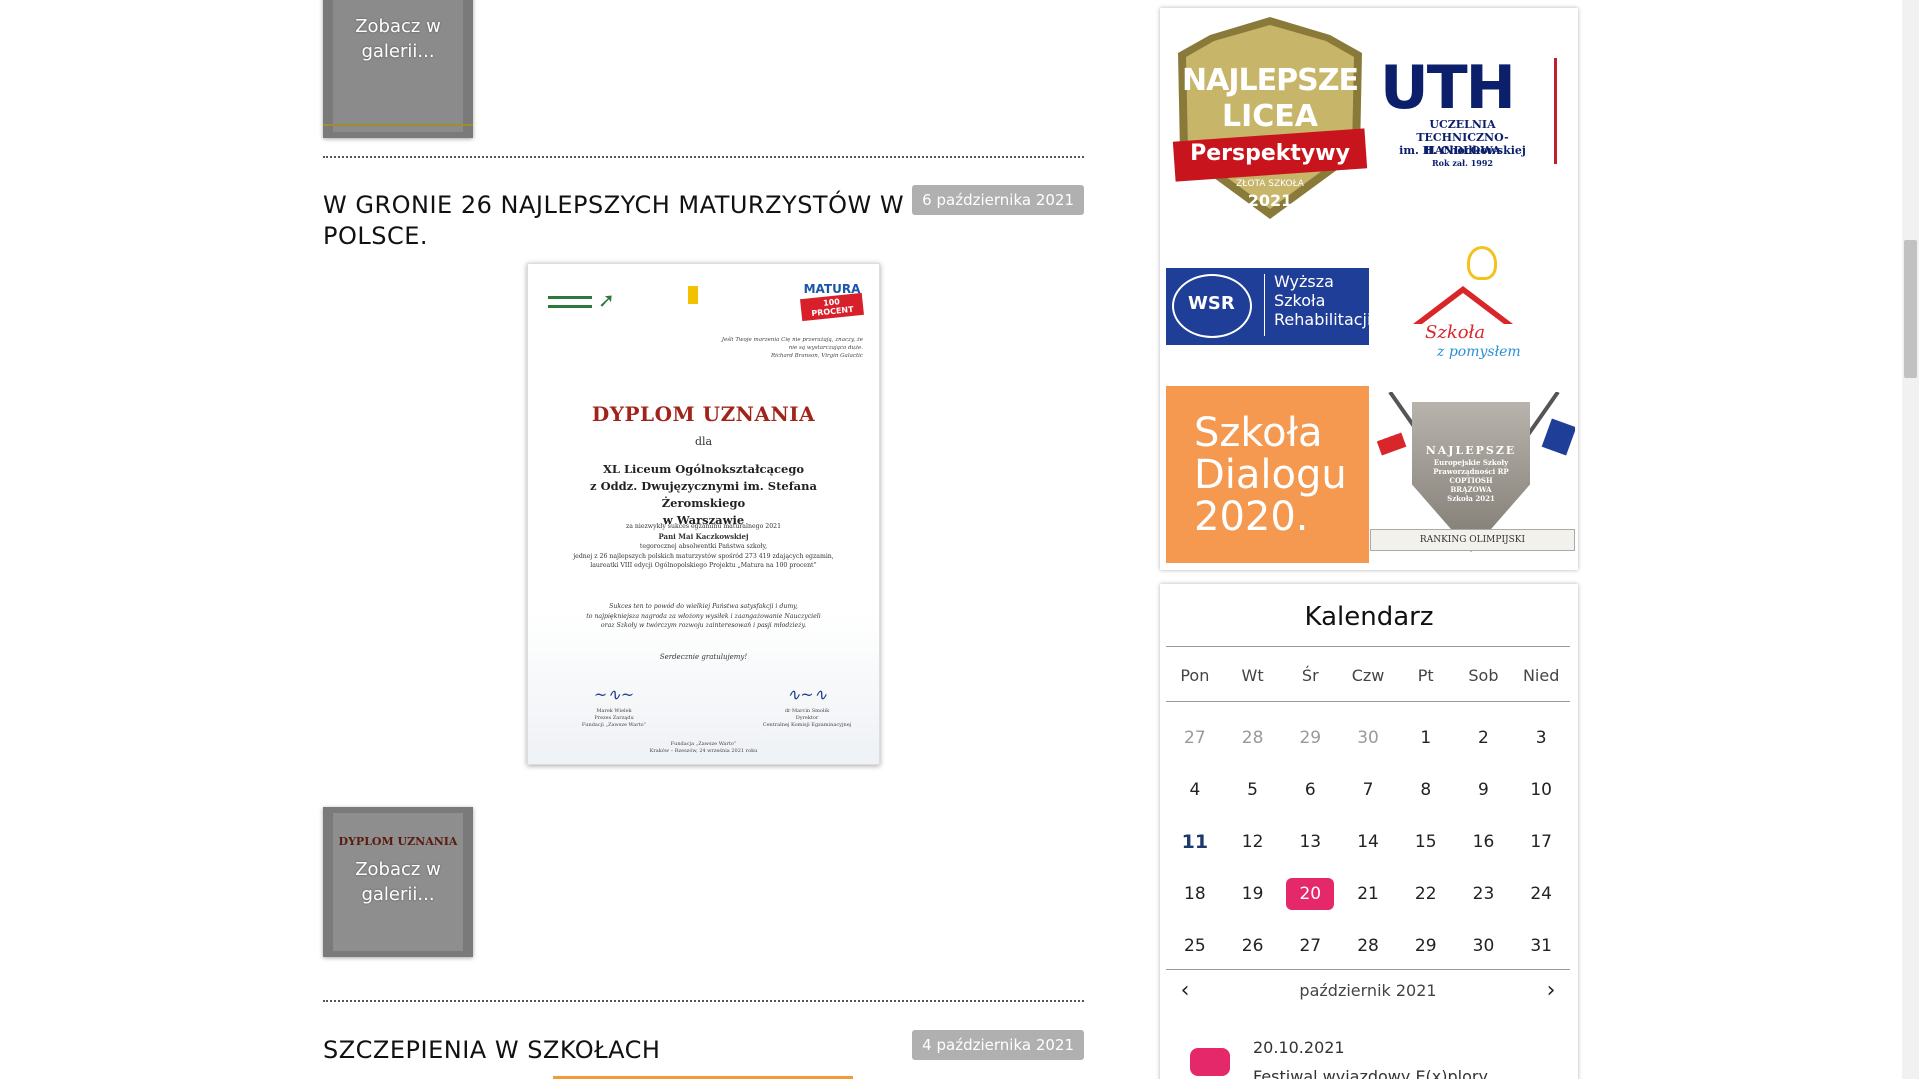  What do you see at coordinates (1541, 894) in the screenshot?
I see `calendar-day: 24` at bounding box center [1541, 894].